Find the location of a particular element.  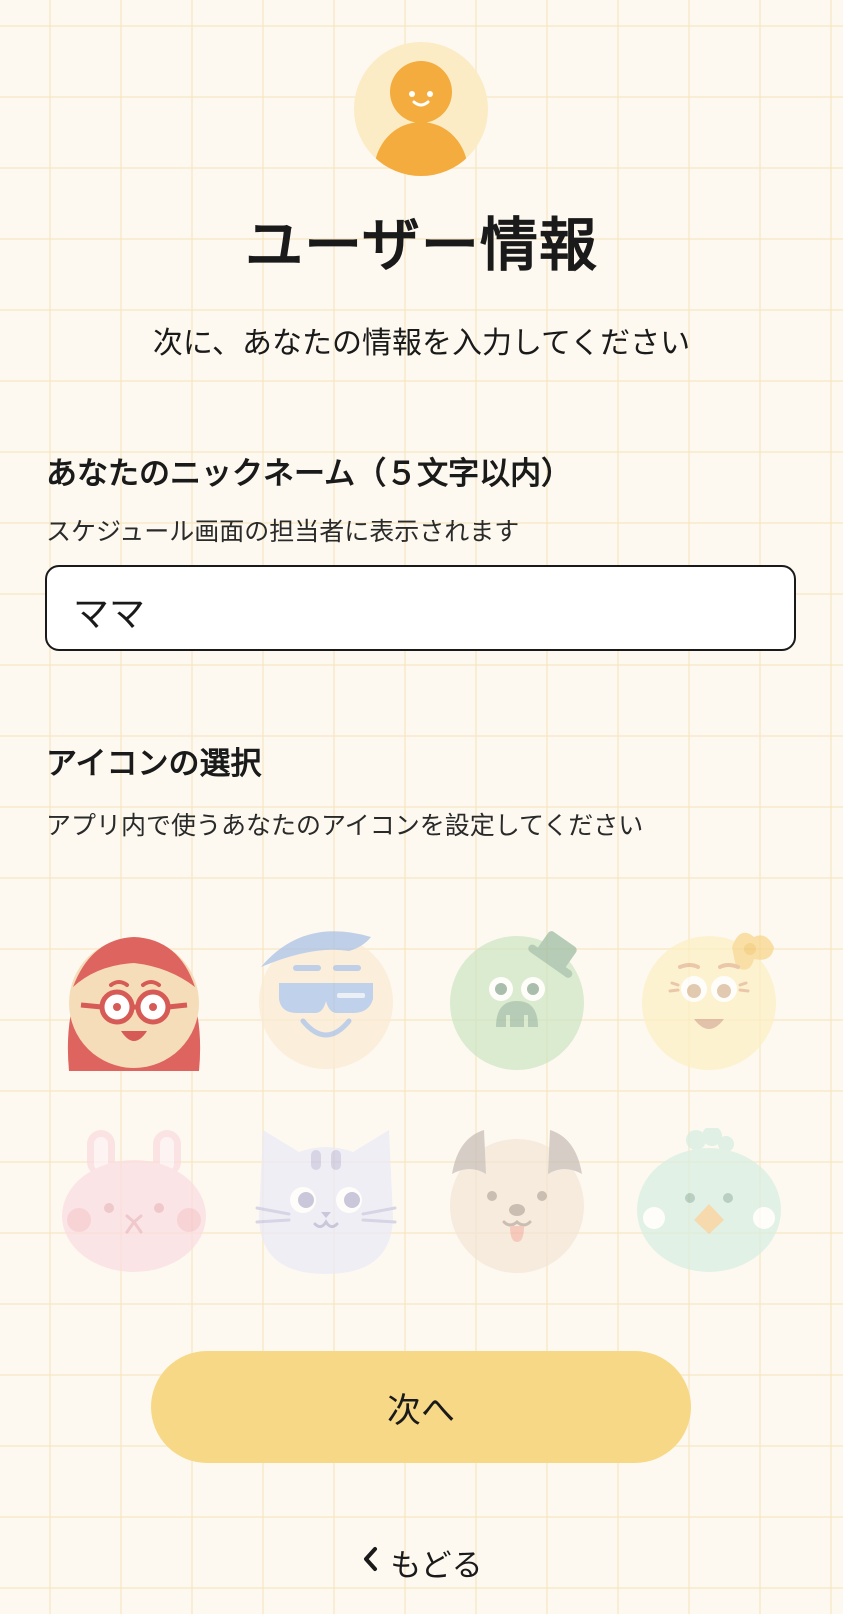

bow-girl-icon is located at coordinates (709, 1000).